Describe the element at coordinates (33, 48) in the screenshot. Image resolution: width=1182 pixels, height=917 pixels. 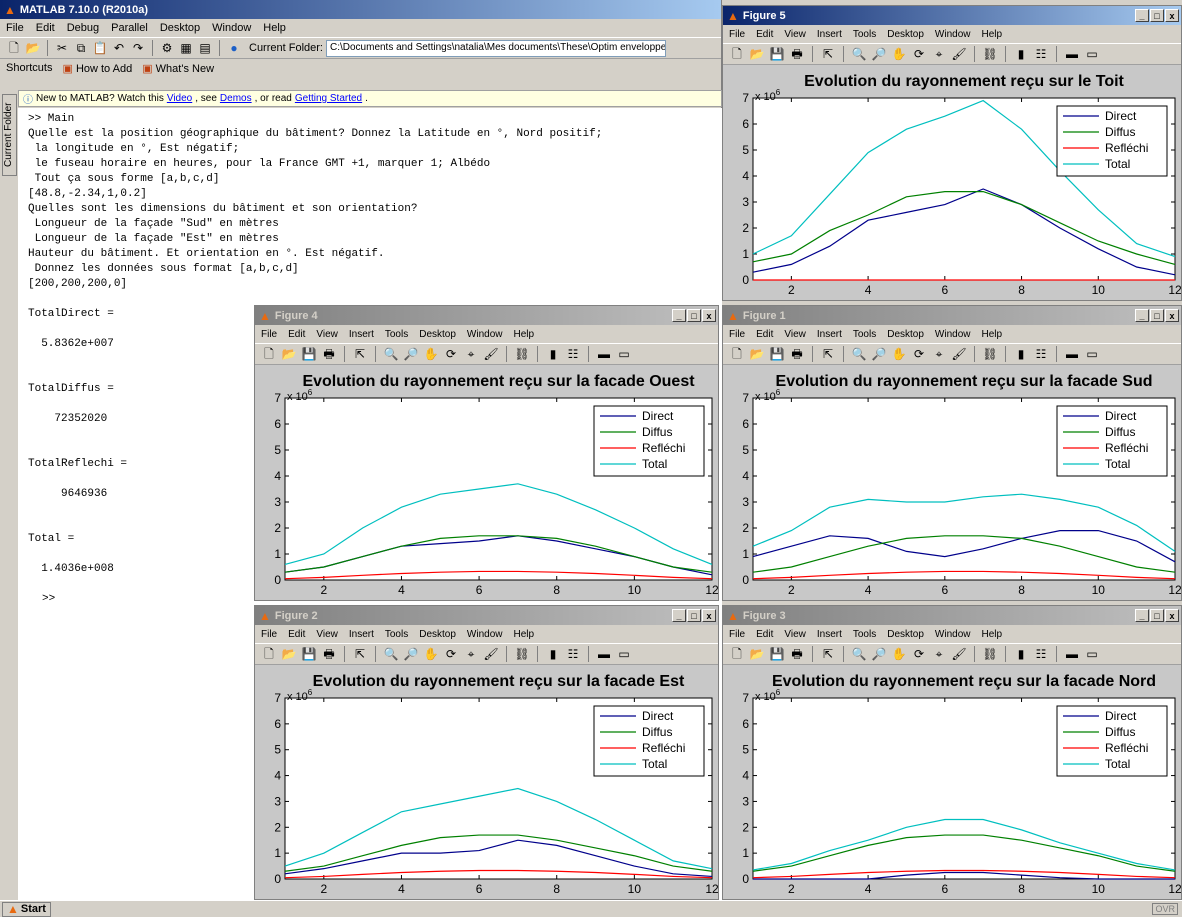
I see `open-folder-icon: 📂` at that location.